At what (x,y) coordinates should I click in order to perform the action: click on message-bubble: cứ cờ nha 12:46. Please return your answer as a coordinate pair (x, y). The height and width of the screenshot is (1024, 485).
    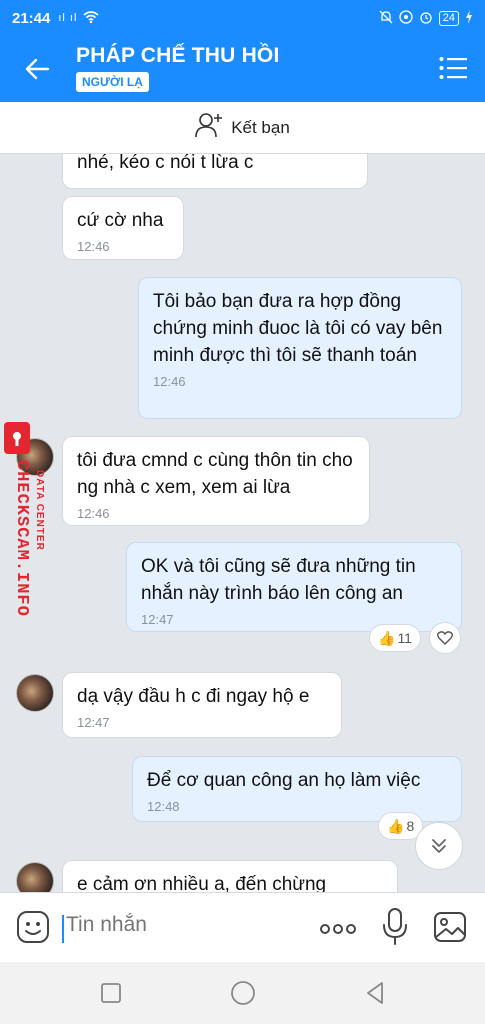
    Looking at the image, I should click on (123, 228).